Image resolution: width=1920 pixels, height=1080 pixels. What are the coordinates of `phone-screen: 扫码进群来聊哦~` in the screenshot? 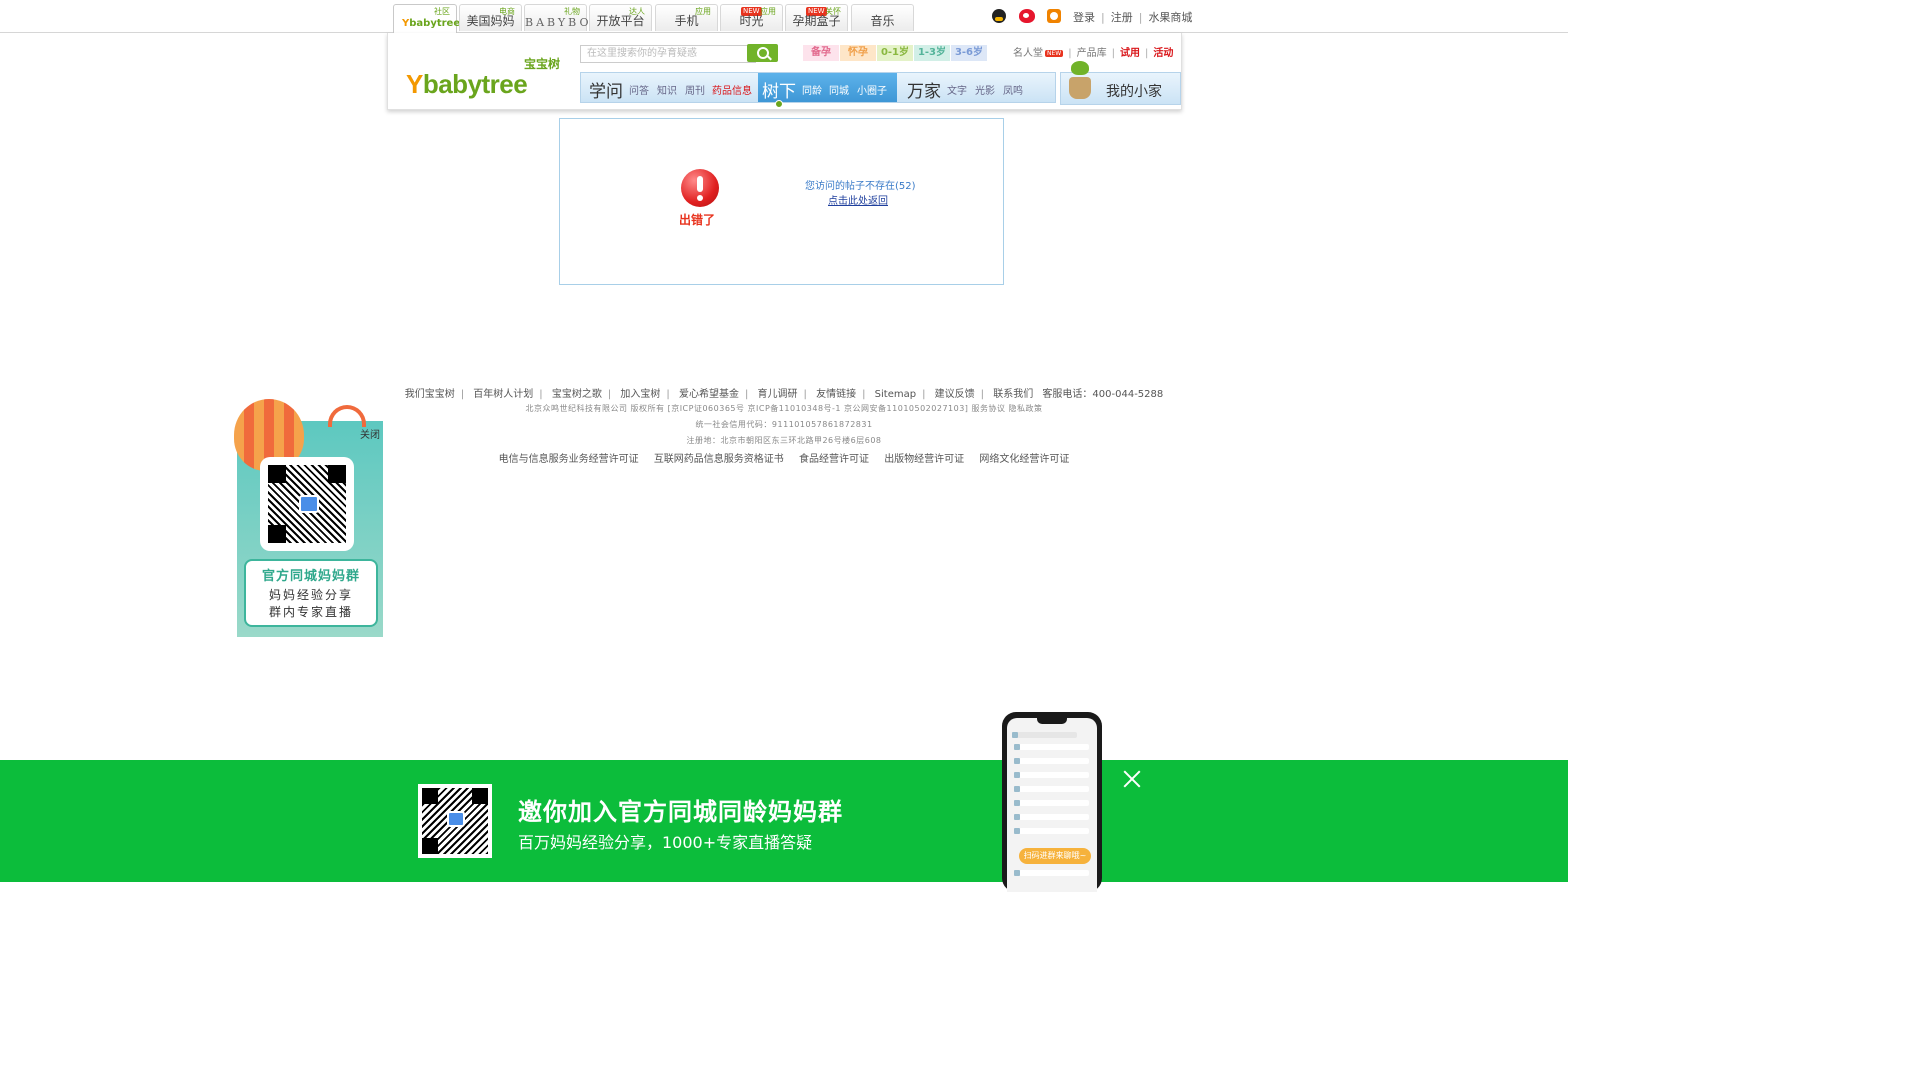 It's located at (1052, 805).